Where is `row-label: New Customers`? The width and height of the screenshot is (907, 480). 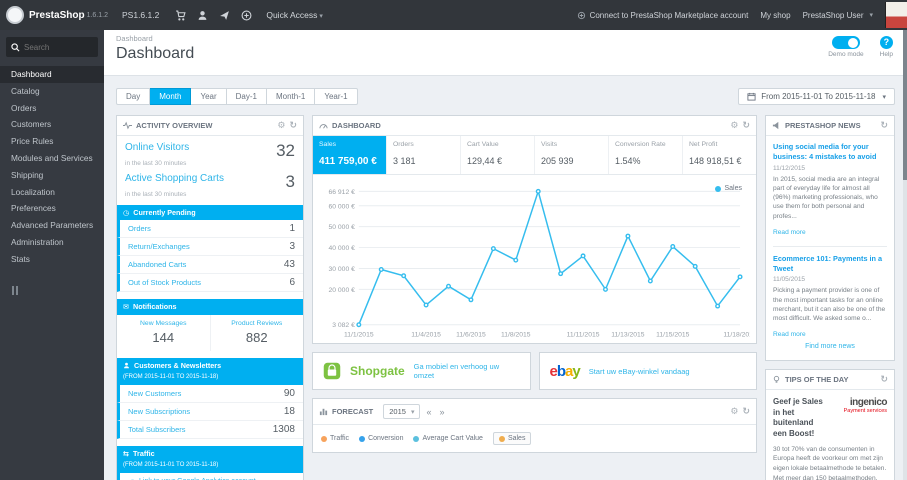 row-label: New Customers is located at coordinates (154, 393).